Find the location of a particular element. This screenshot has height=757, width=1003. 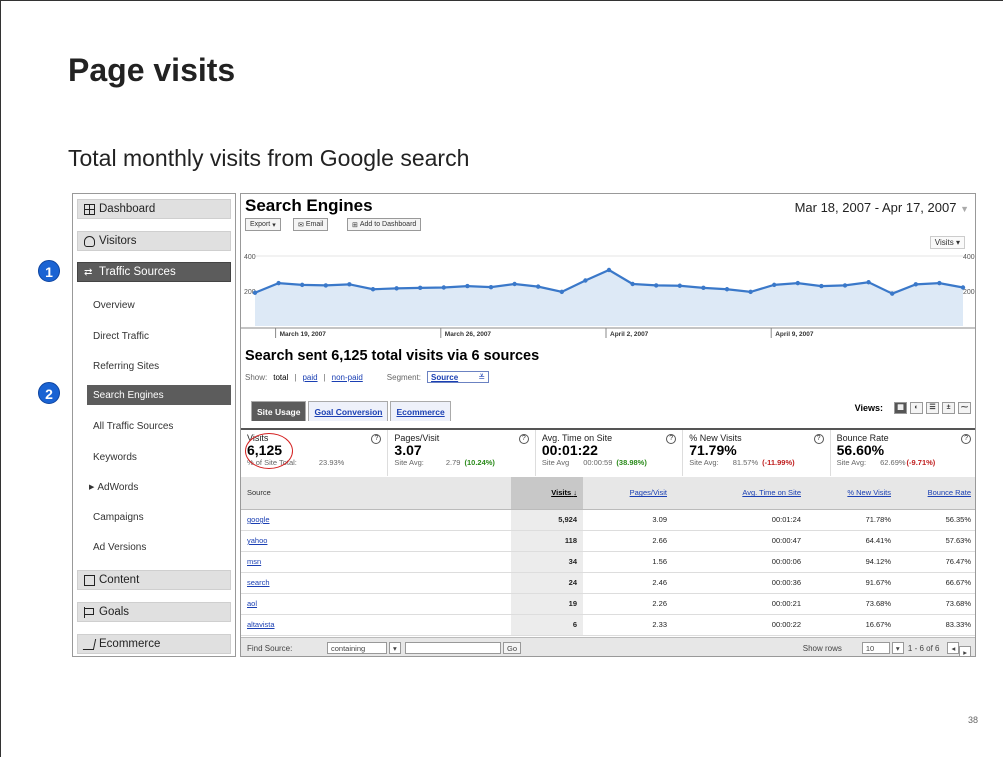

nav-sub-label: AdWords is located at coordinates (118, 487).